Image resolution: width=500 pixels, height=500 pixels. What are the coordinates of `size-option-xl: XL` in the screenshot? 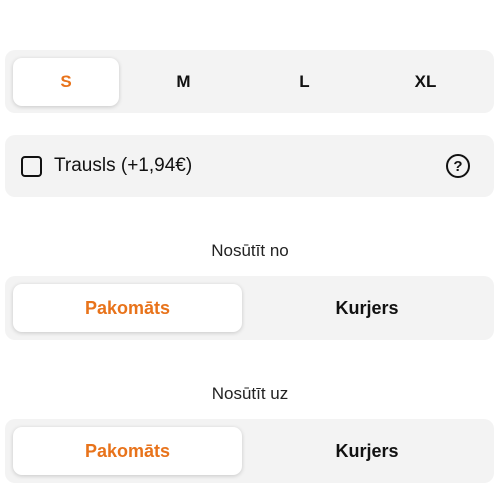 It's located at (425, 82).